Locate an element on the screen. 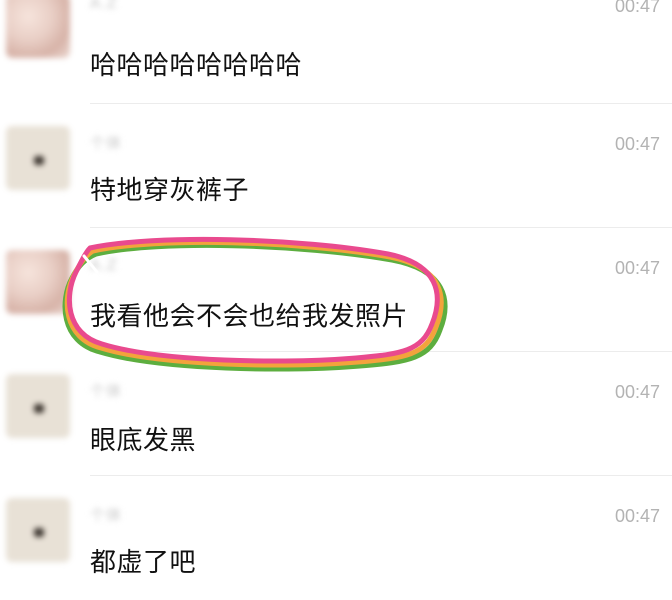 The height and width of the screenshot is (600, 672). message-text: 哈哈哈哈哈哈哈哈 is located at coordinates (196, 66).